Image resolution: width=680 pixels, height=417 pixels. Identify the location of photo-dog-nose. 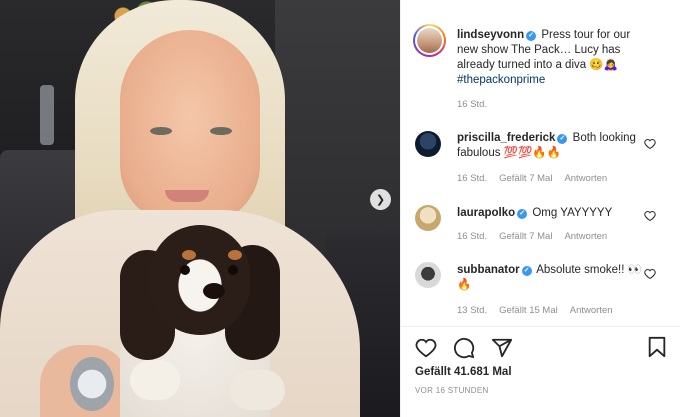
(214, 291).